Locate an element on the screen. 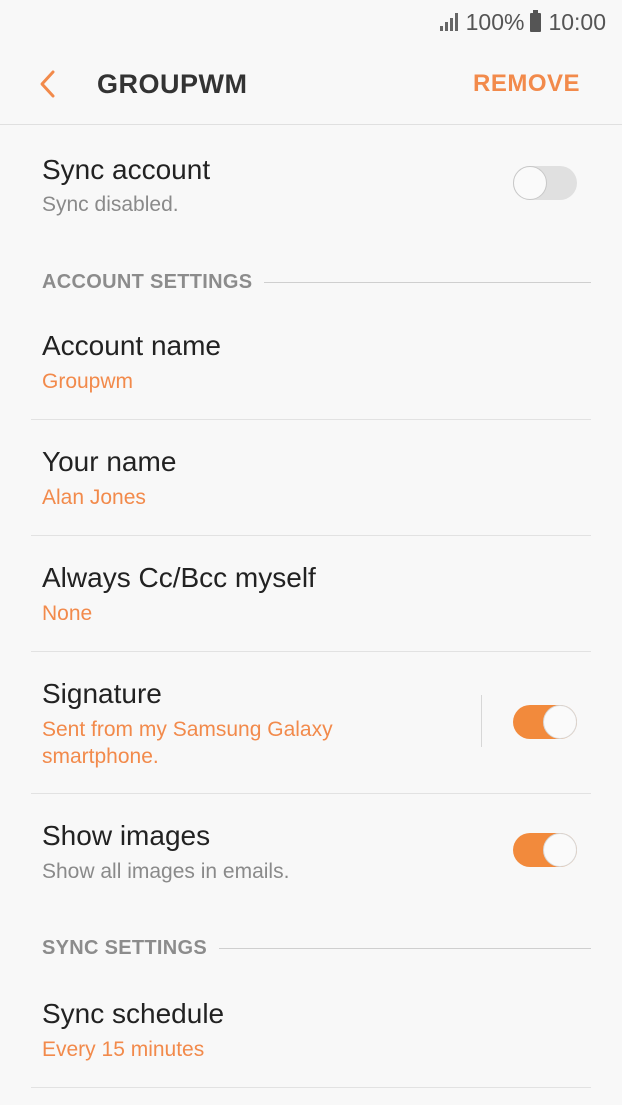  signal-icon is located at coordinates (448, 22).